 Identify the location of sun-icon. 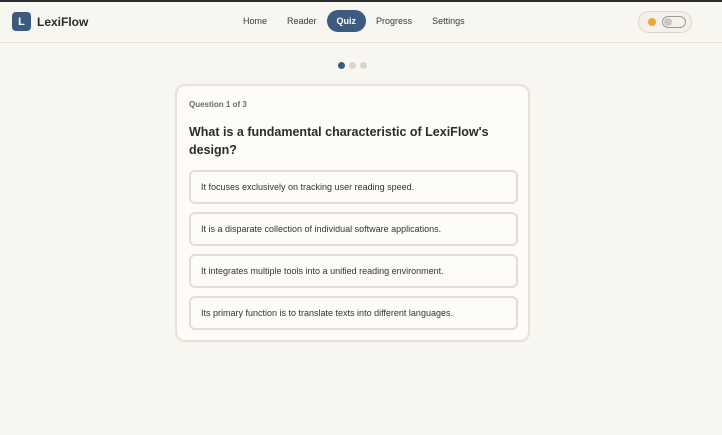
(652, 22).